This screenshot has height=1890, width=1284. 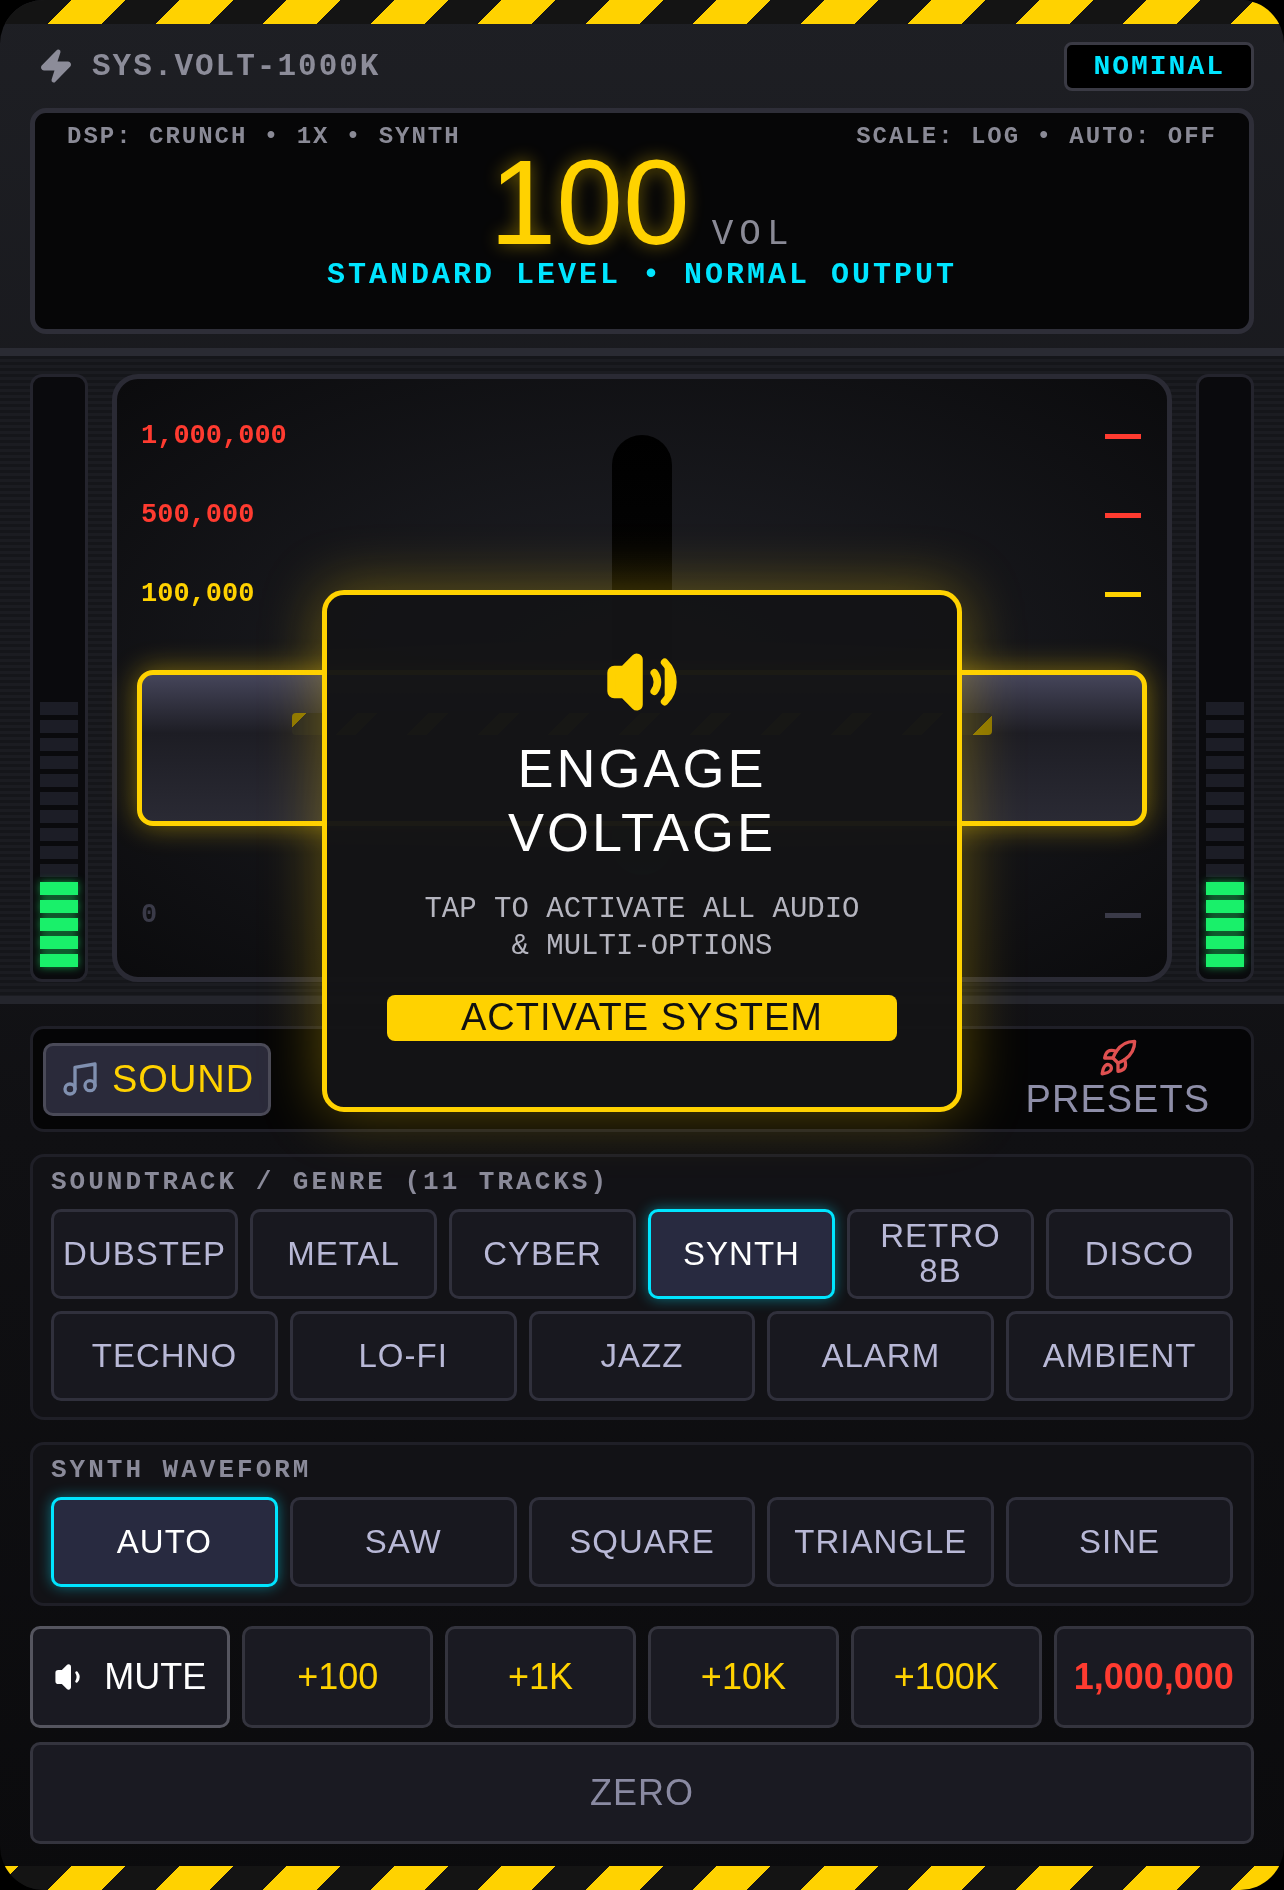 What do you see at coordinates (642, 928) in the screenshot?
I see `dialog-subtitle: TAP TO ACTIVATE ALL AUDIO & MULTI-OPTIONS` at bounding box center [642, 928].